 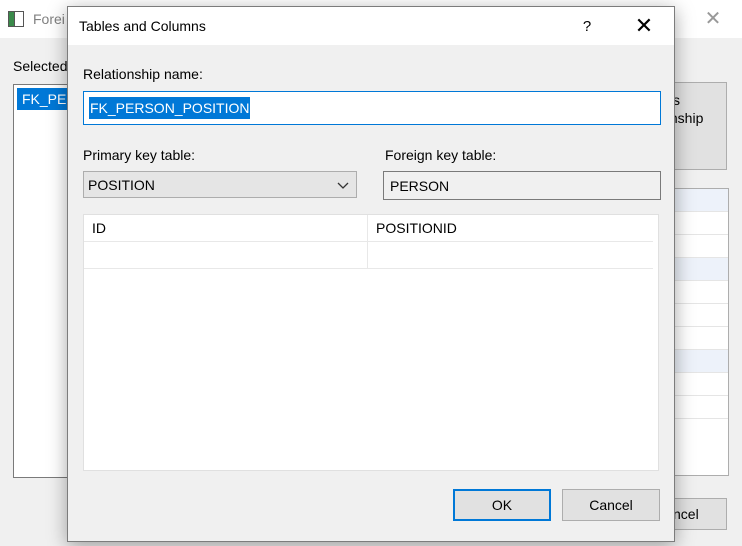 I want to click on table-row, so click(x=368, y=255).